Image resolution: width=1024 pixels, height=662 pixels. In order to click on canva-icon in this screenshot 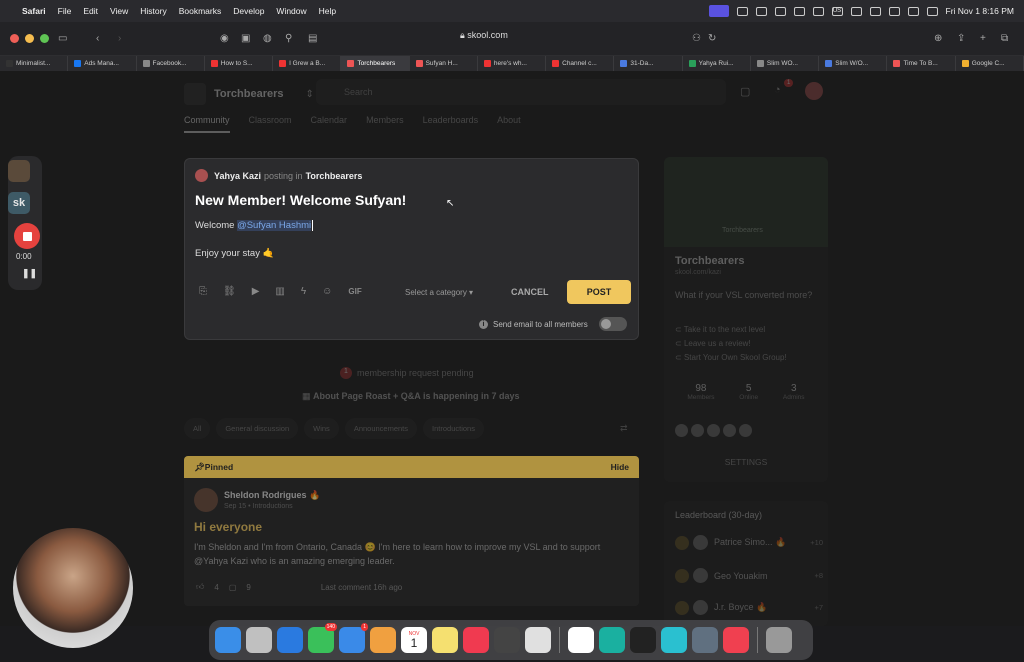, I will do `click(674, 640)`.